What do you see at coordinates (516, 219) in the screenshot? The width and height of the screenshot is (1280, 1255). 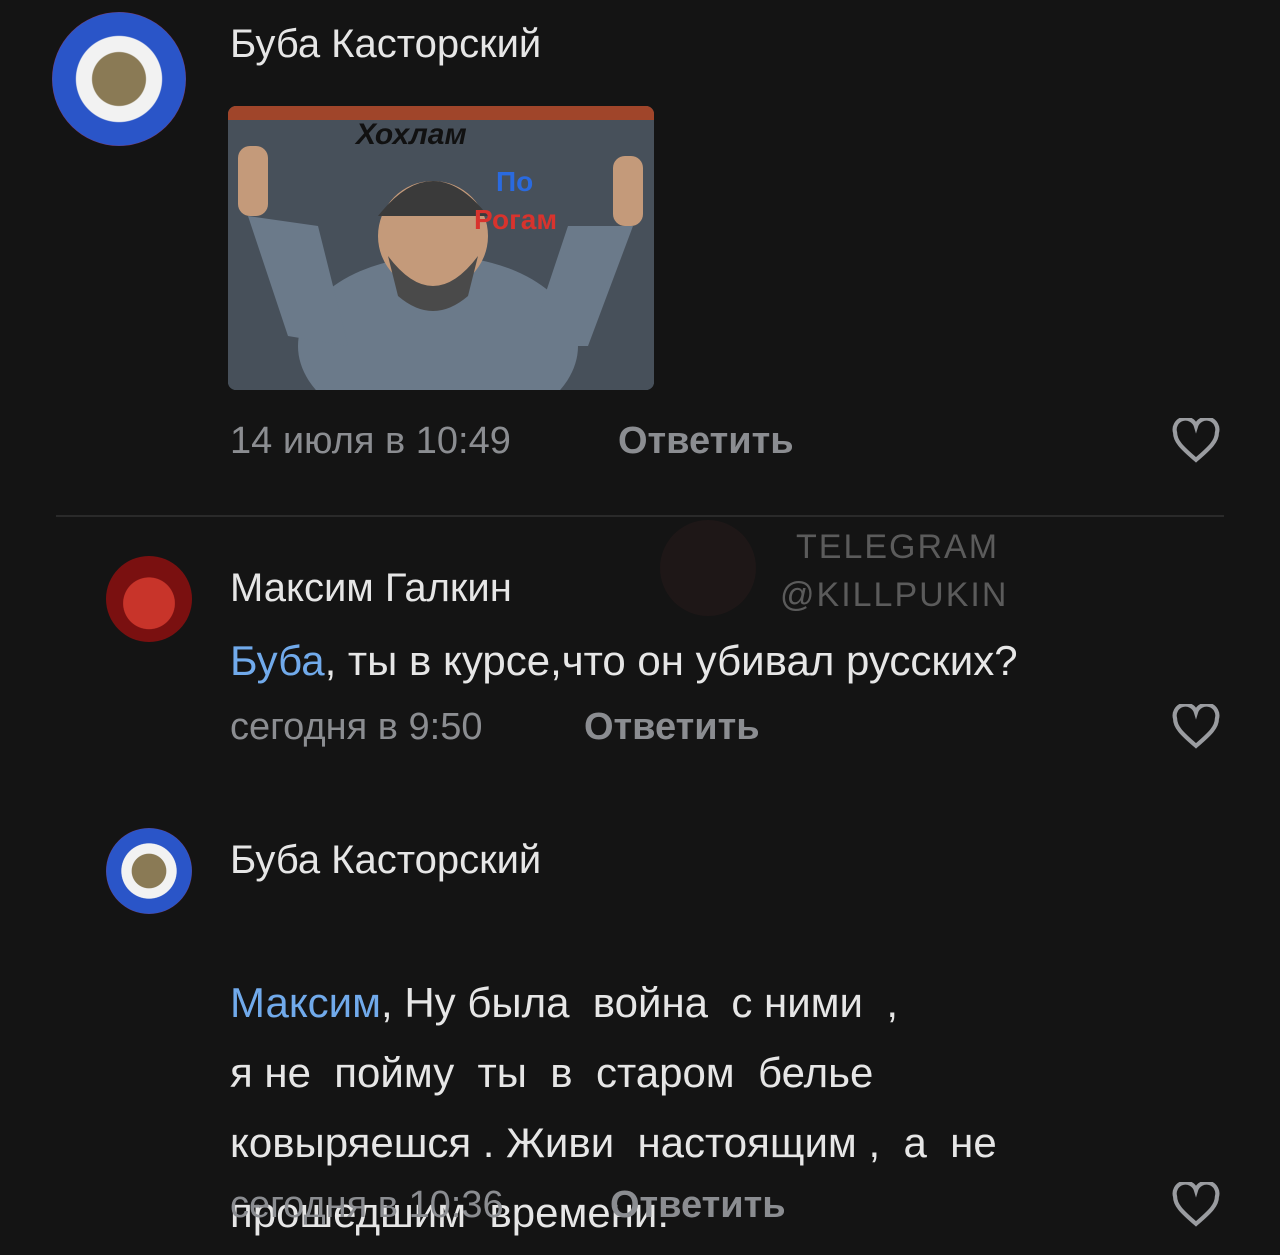 I see `meme-caption: Рогам` at bounding box center [516, 219].